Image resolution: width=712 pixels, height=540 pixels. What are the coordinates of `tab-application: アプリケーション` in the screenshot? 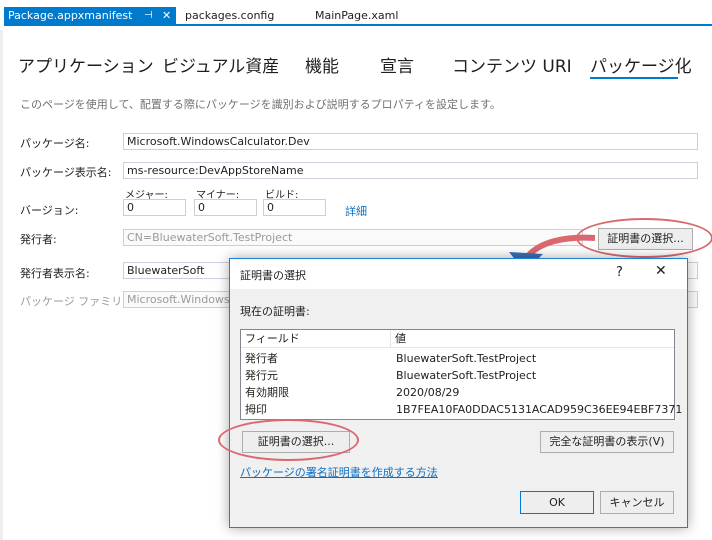 It's located at (86, 64).